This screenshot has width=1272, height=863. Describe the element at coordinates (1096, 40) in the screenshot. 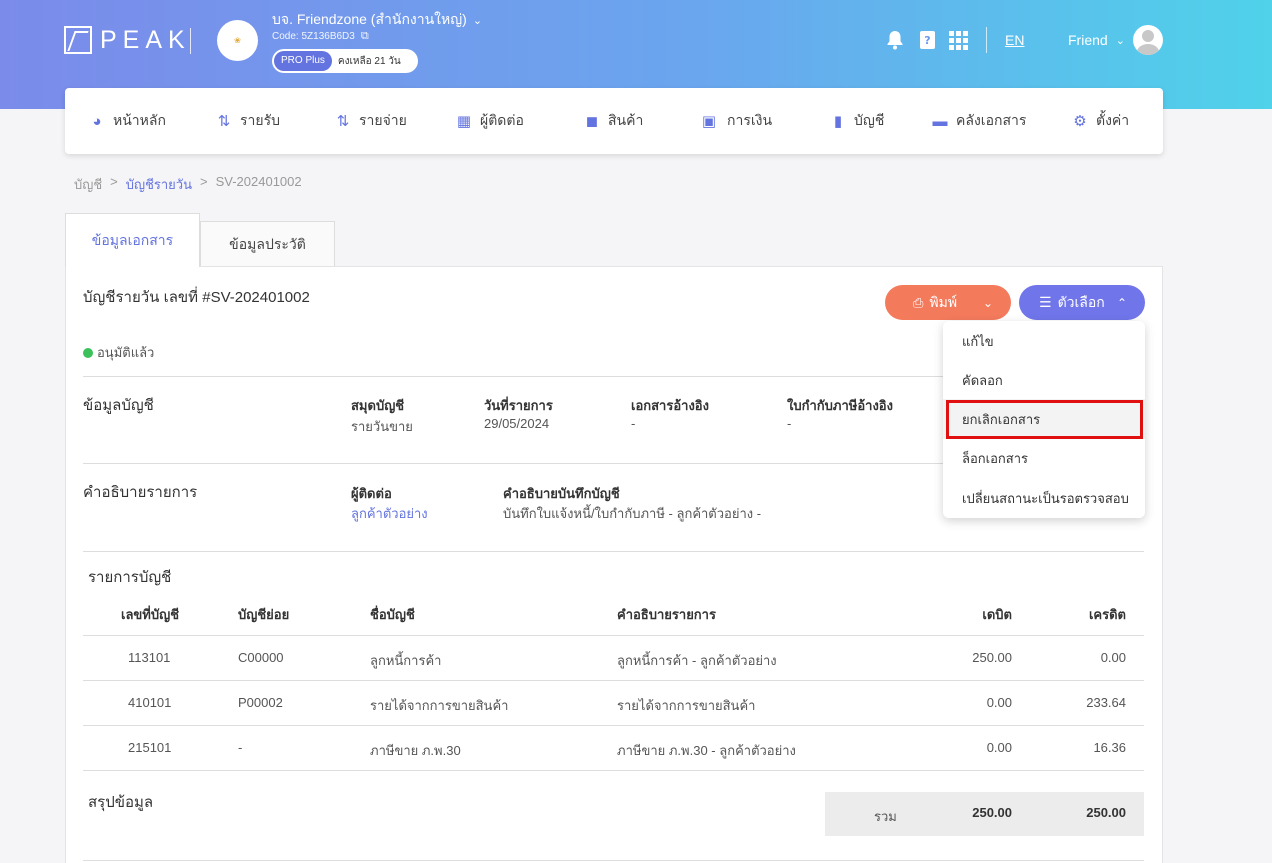

I see `user-menu: Friend ⌄` at that location.